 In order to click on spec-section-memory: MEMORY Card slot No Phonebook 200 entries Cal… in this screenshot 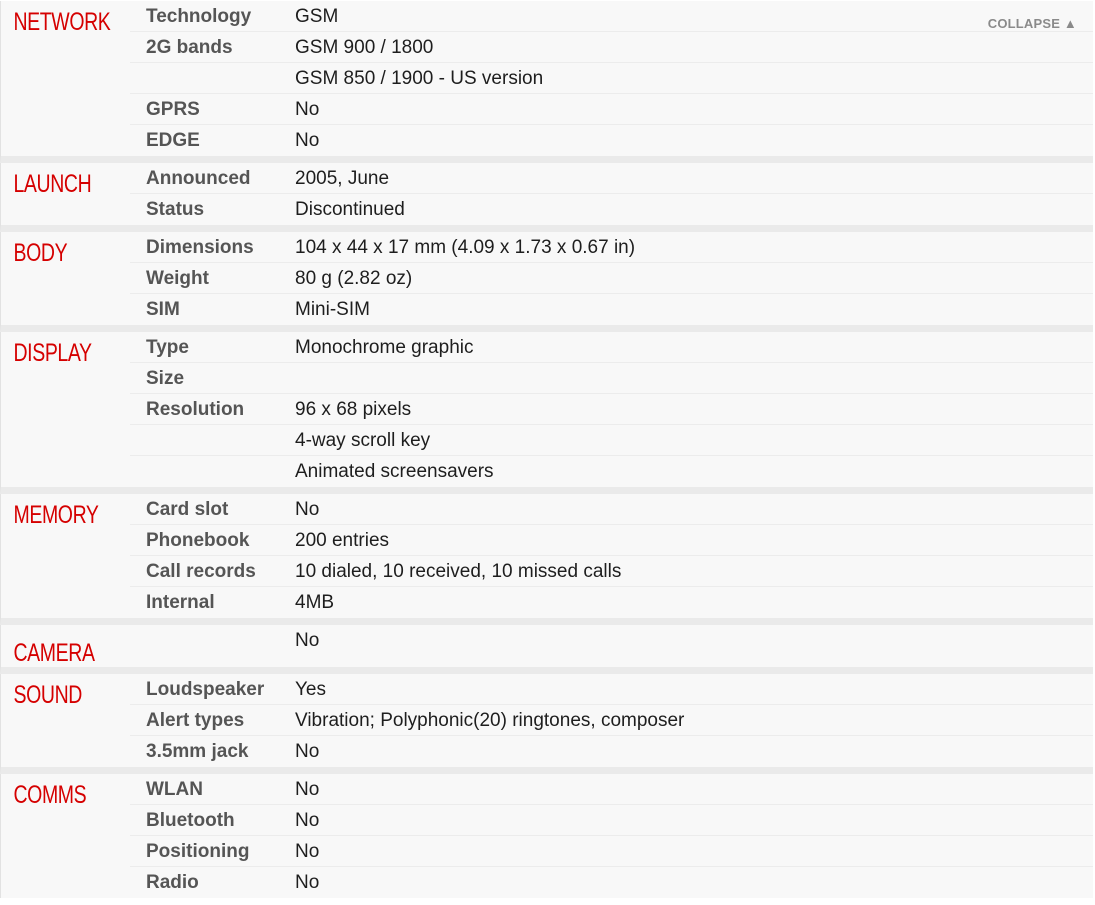, I will do `click(546, 559)`.